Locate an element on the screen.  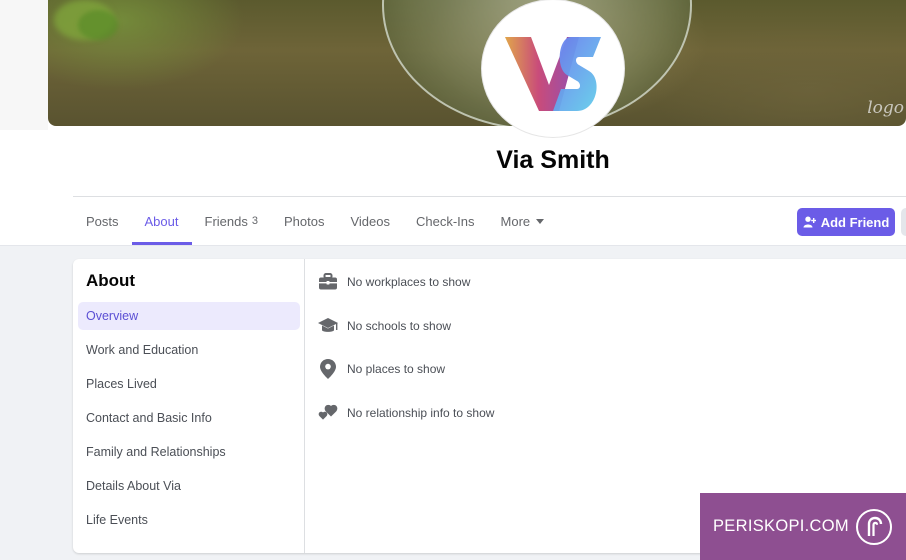
info-row-places: No places to show is located at coordinates (406, 369).